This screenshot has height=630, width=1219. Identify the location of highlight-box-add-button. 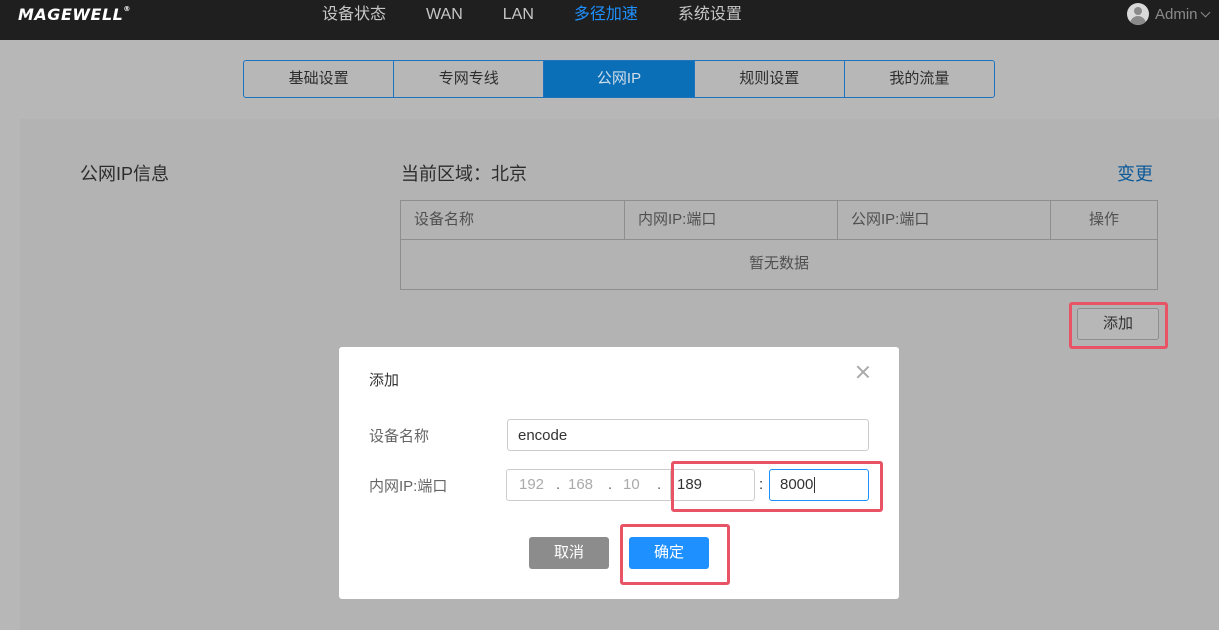
(1118, 325).